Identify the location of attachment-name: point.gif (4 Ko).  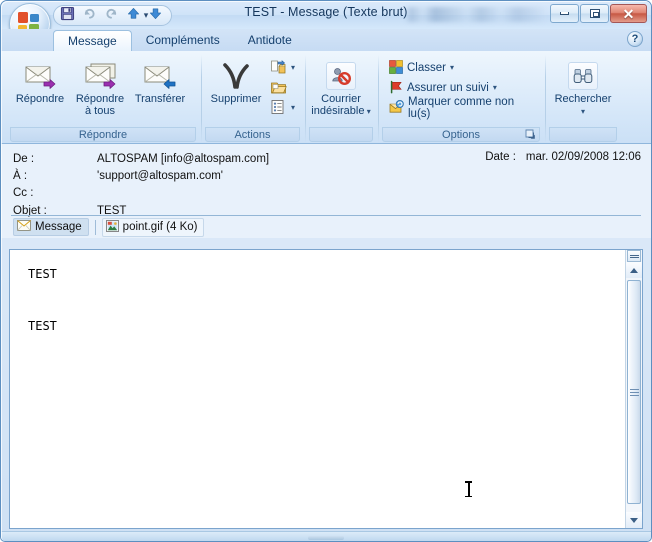
(160, 227).